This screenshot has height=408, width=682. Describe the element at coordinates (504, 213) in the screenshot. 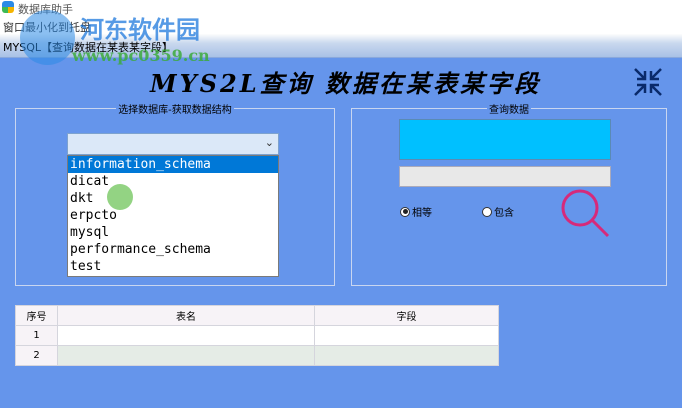

I see `radio-label: 包含` at that location.